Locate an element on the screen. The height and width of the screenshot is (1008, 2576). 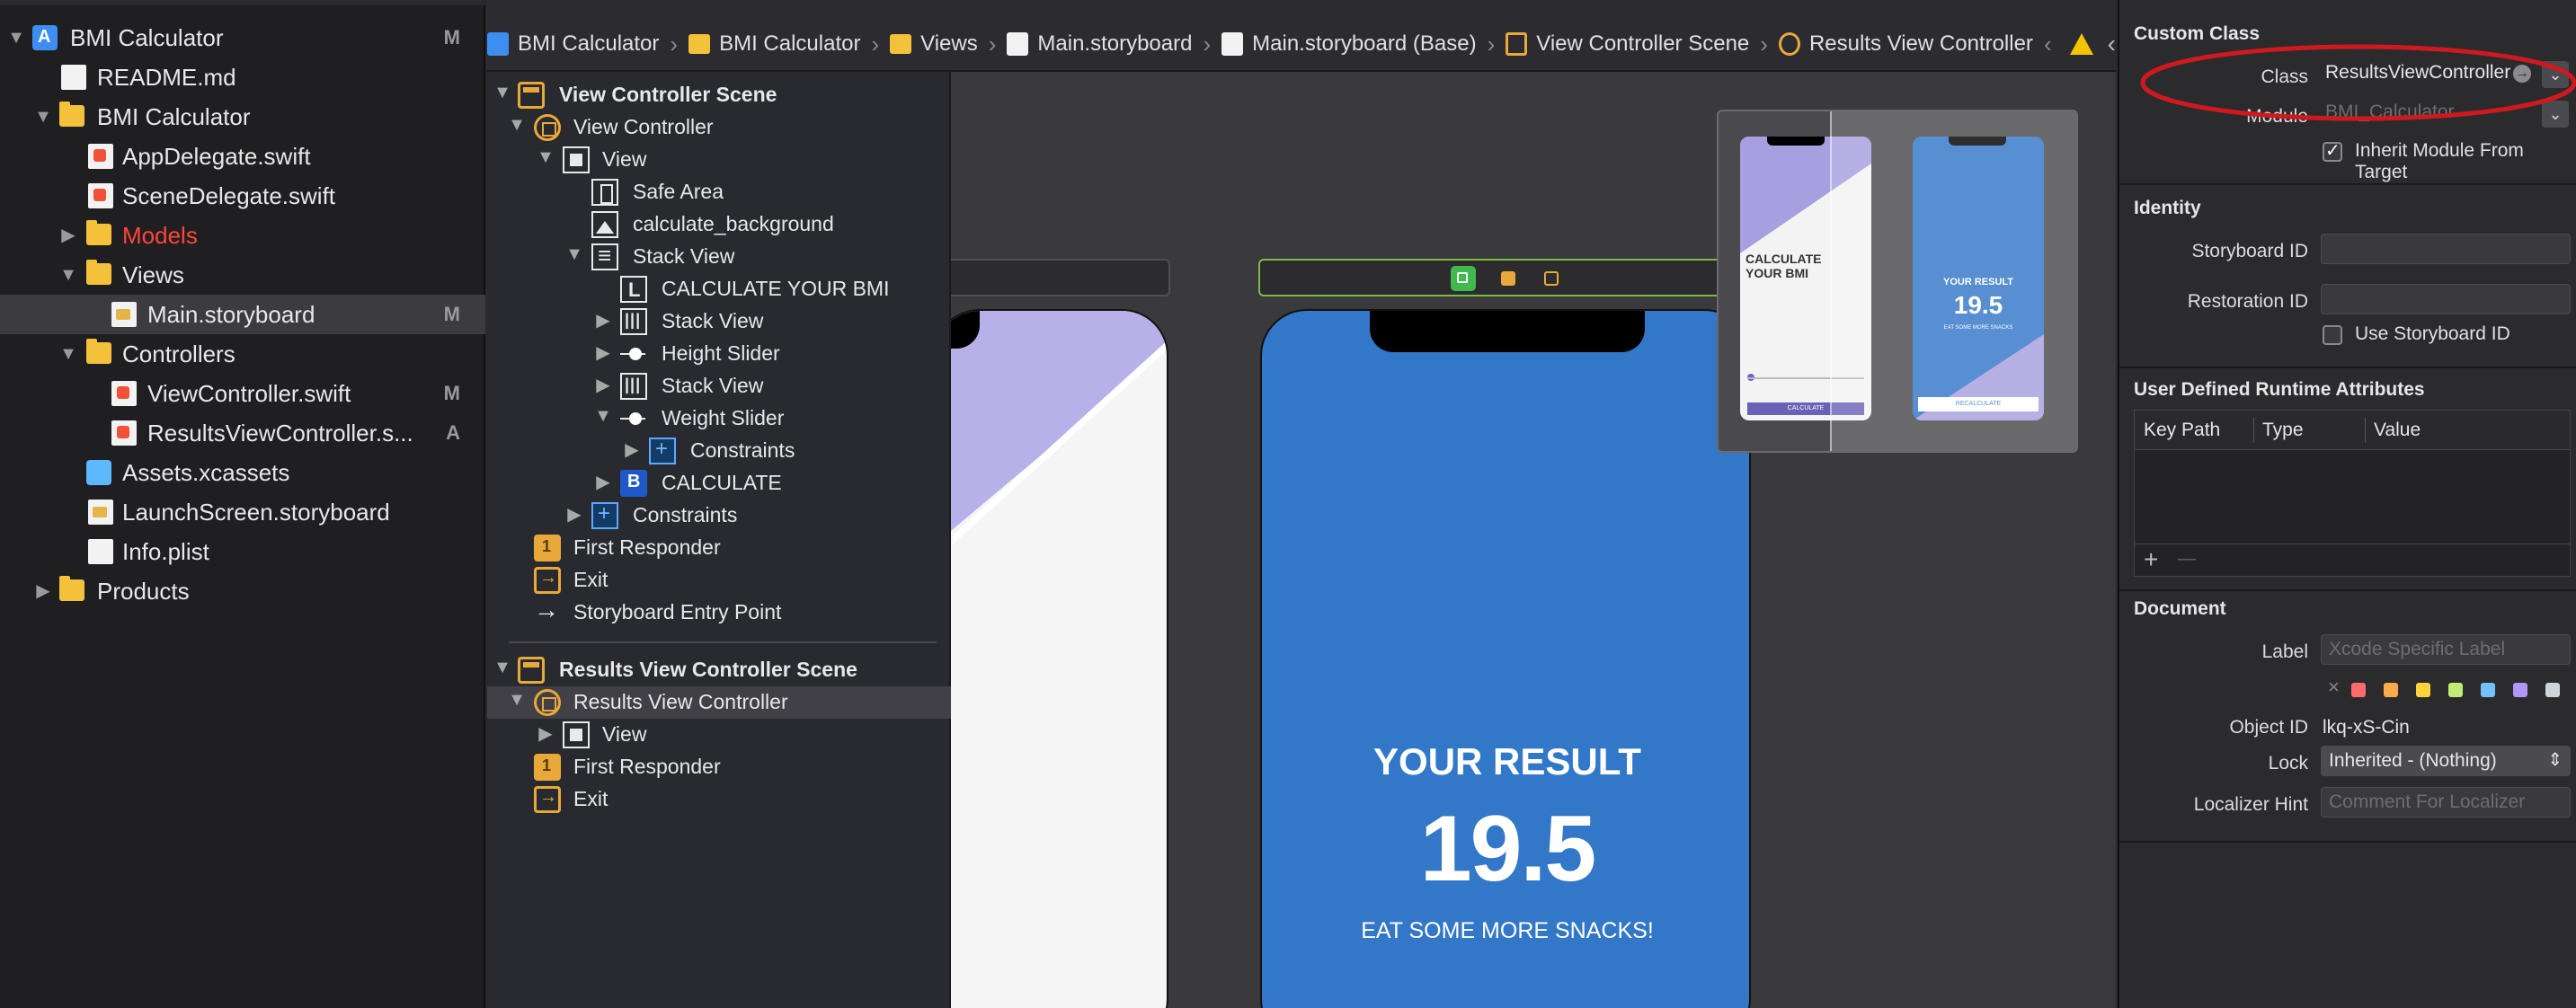
nav-item-group-bmi: ▼ BMI Calculator is located at coordinates (242, 117).